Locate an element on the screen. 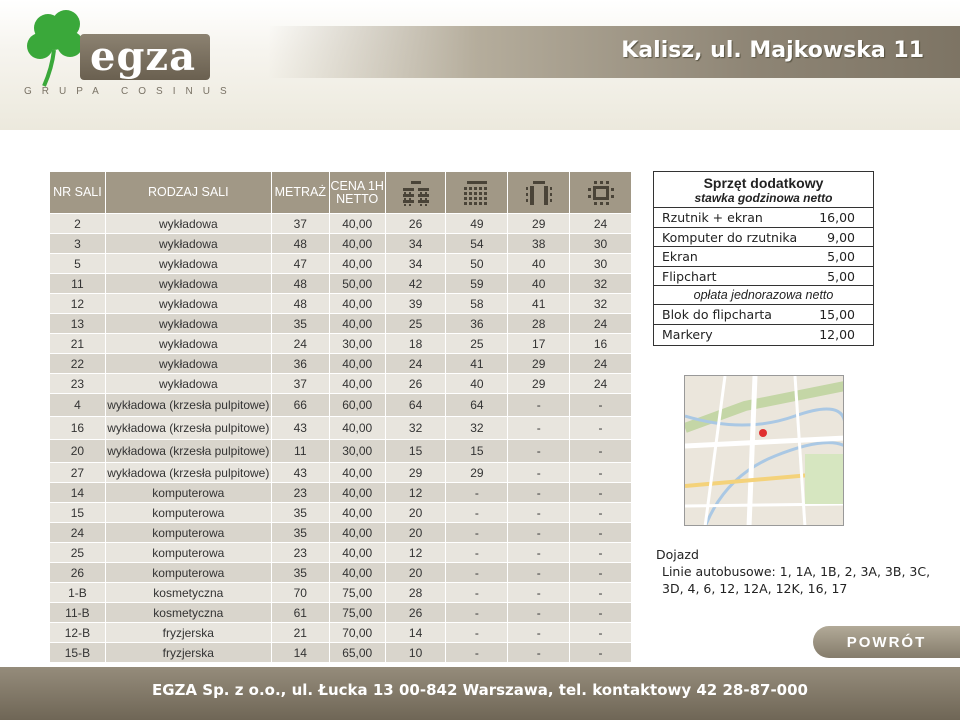 The height and width of the screenshot is (720, 960). table-row: 21 wykładowa 24 30,00 18 25 17 16 is located at coordinates (340, 343).